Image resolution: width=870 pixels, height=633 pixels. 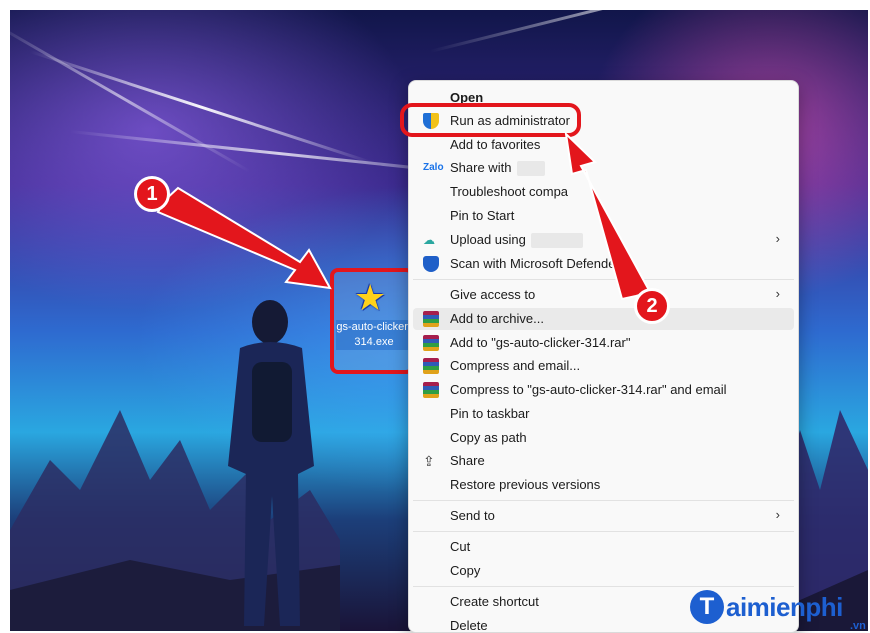 I want to click on menu-item-share: ⇪ Share, so click(x=603, y=461).